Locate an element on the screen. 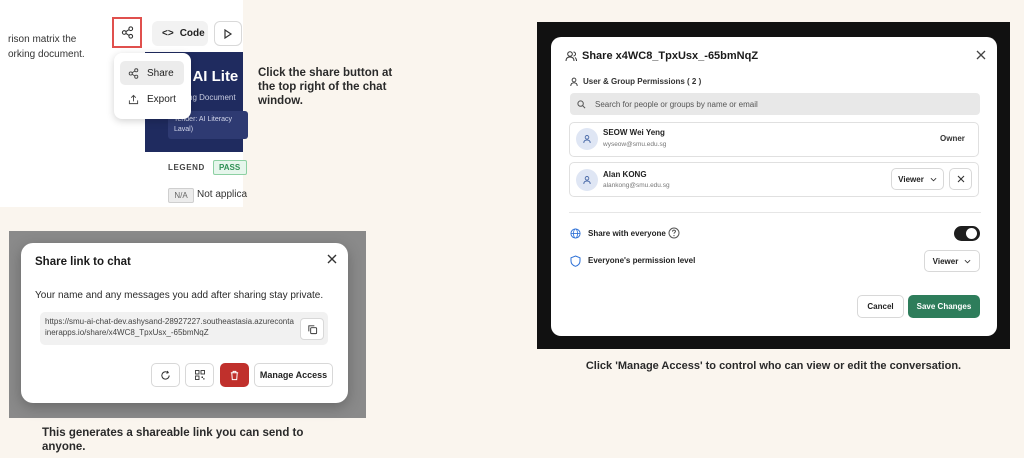 This screenshot has width=1024, height=458. user-name: Alan KONG is located at coordinates (625, 174).